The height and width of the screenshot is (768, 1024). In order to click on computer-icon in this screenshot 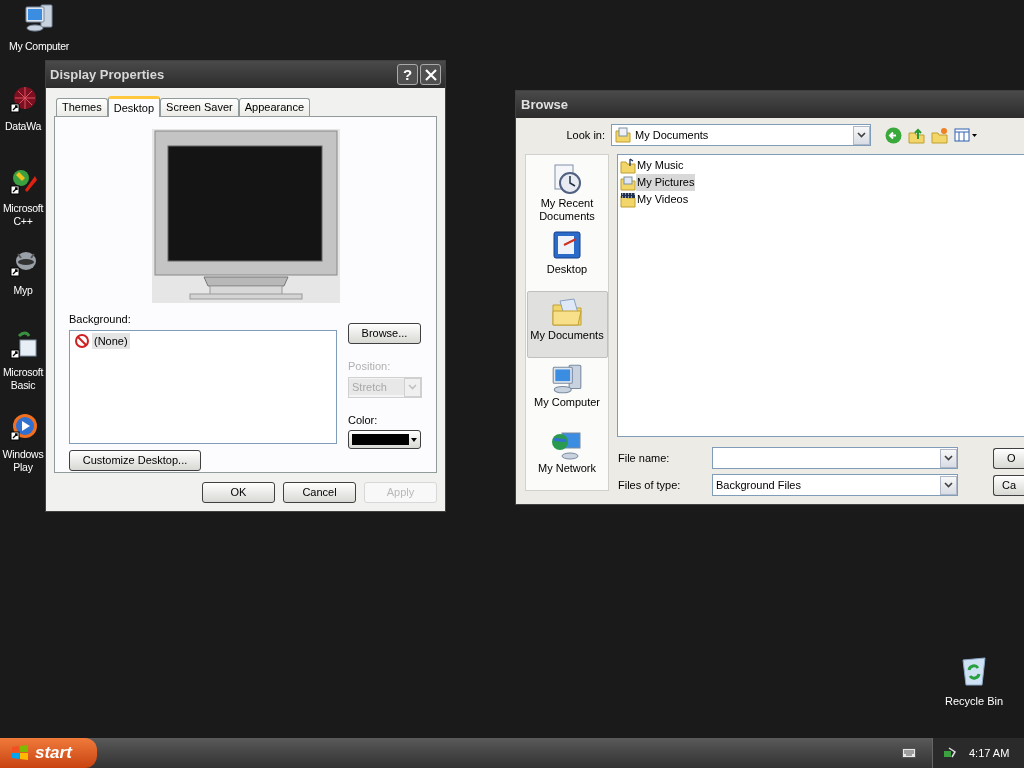, I will do `click(39, 18)`.